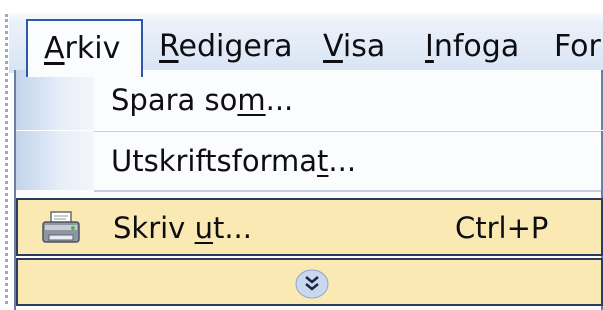  What do you see at coordinates (251, 100) in the screenshot?
I see `spara-som-accel: m` at bounding box center [251, 100].